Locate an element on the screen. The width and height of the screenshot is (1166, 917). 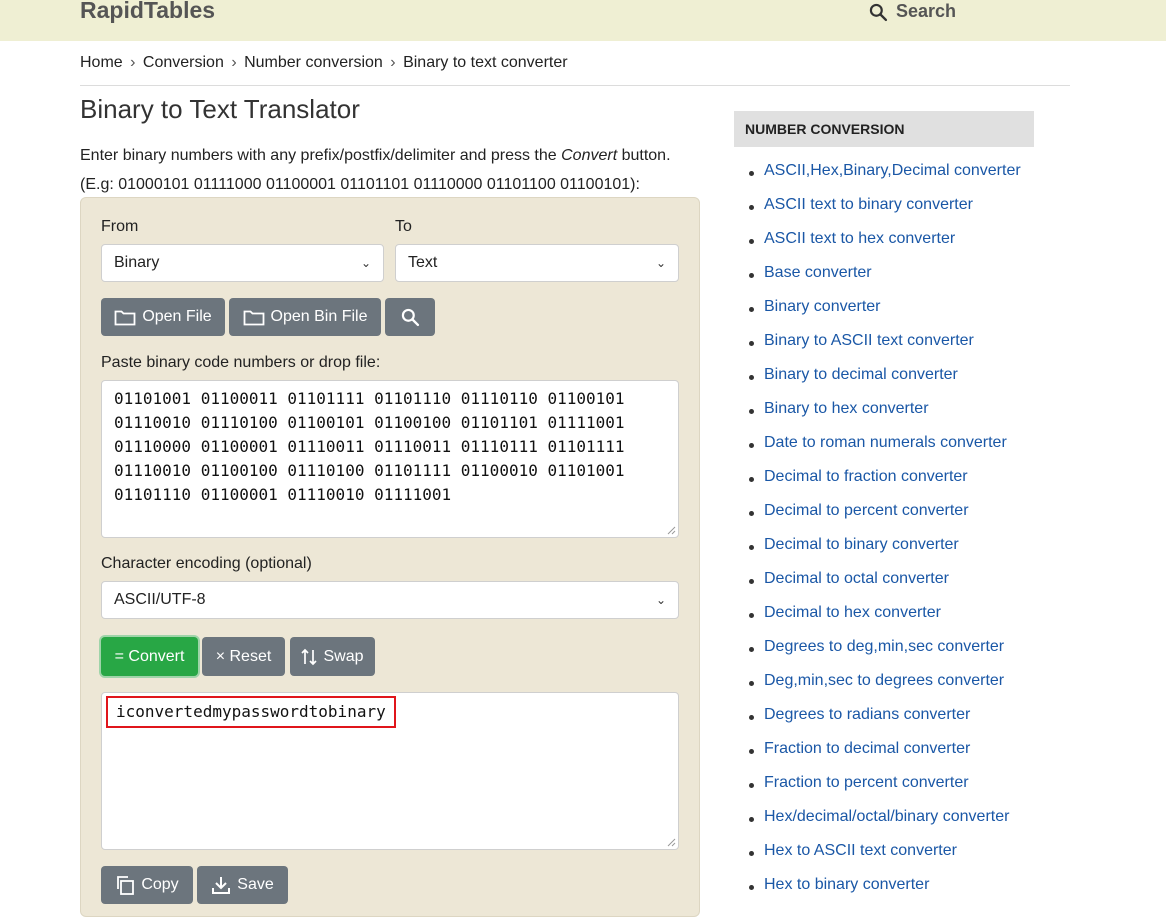
encoding-select: ASCII/UTF-8 ⌄ is located at coordinates (390, 600).